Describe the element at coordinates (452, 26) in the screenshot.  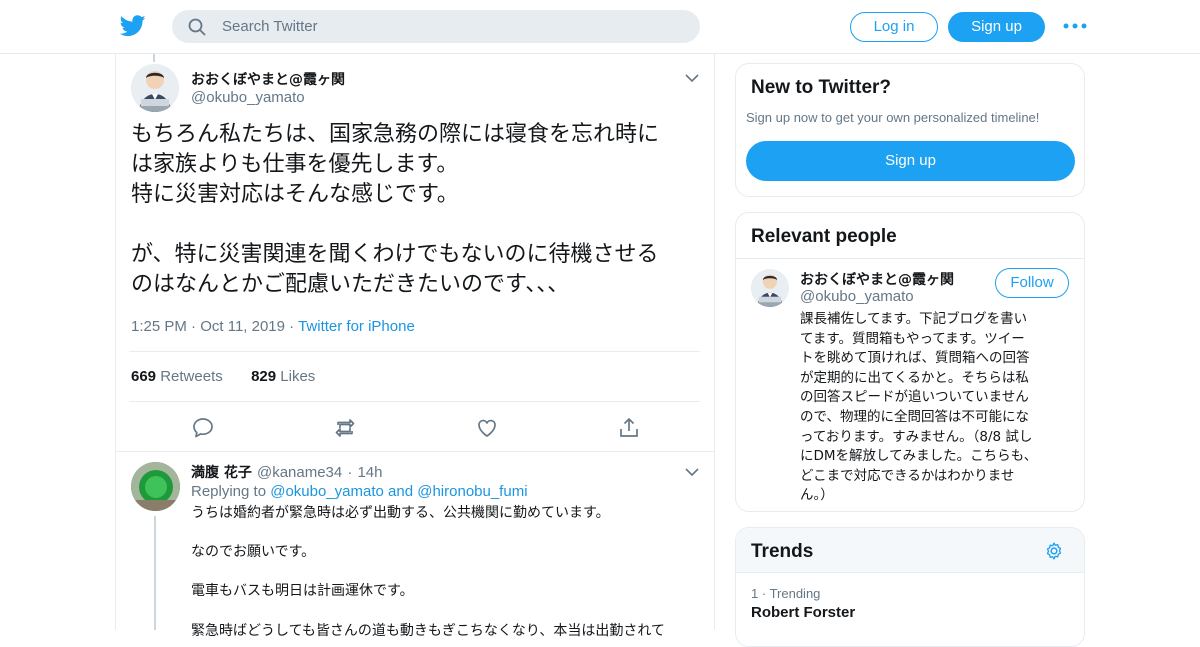
I see `search-input` at that location.